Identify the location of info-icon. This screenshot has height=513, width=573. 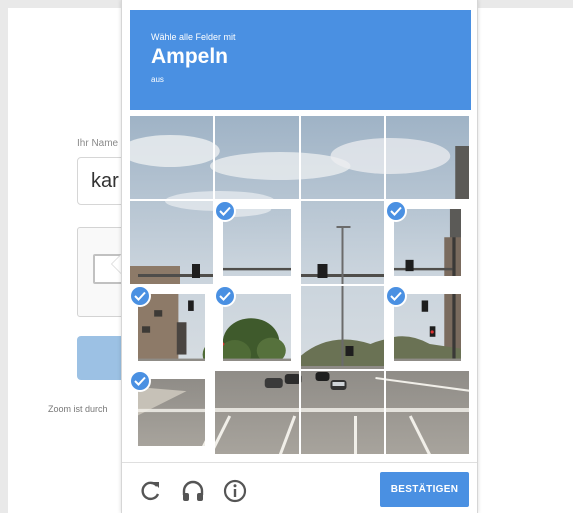
(235, 491).